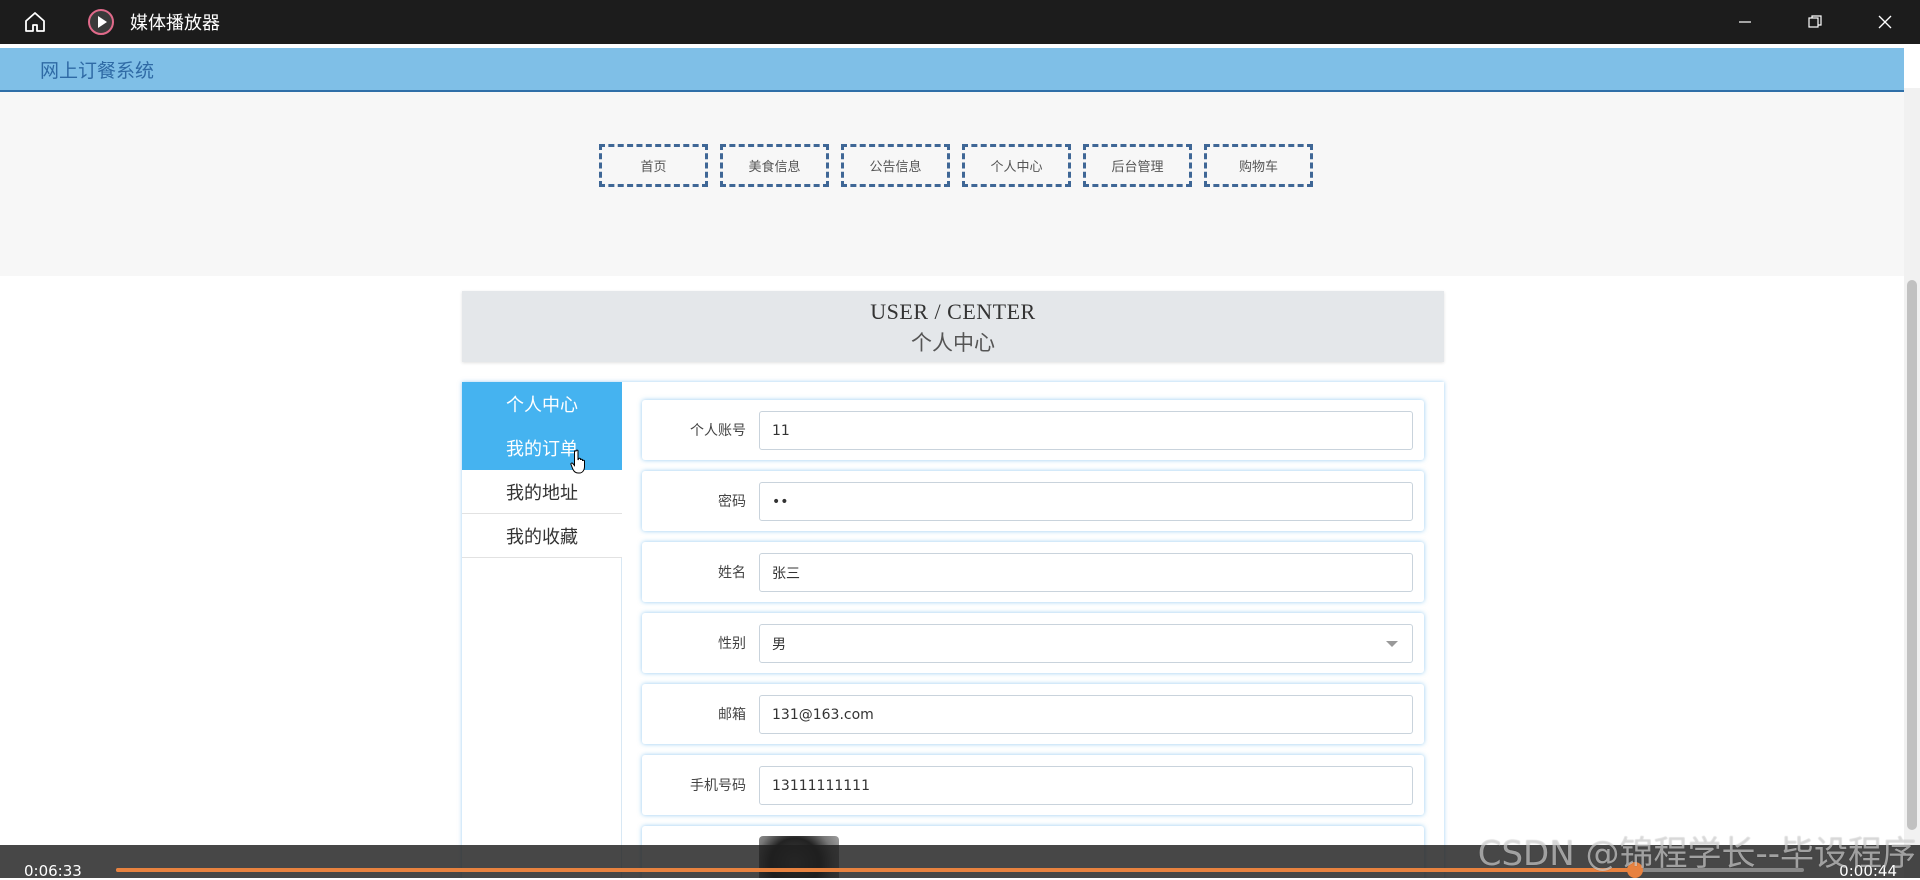 The image size is (1920, 880). Describe the element at coordinates (1086, 643) in the screenshot. I see `gender-select: 男` at that location.